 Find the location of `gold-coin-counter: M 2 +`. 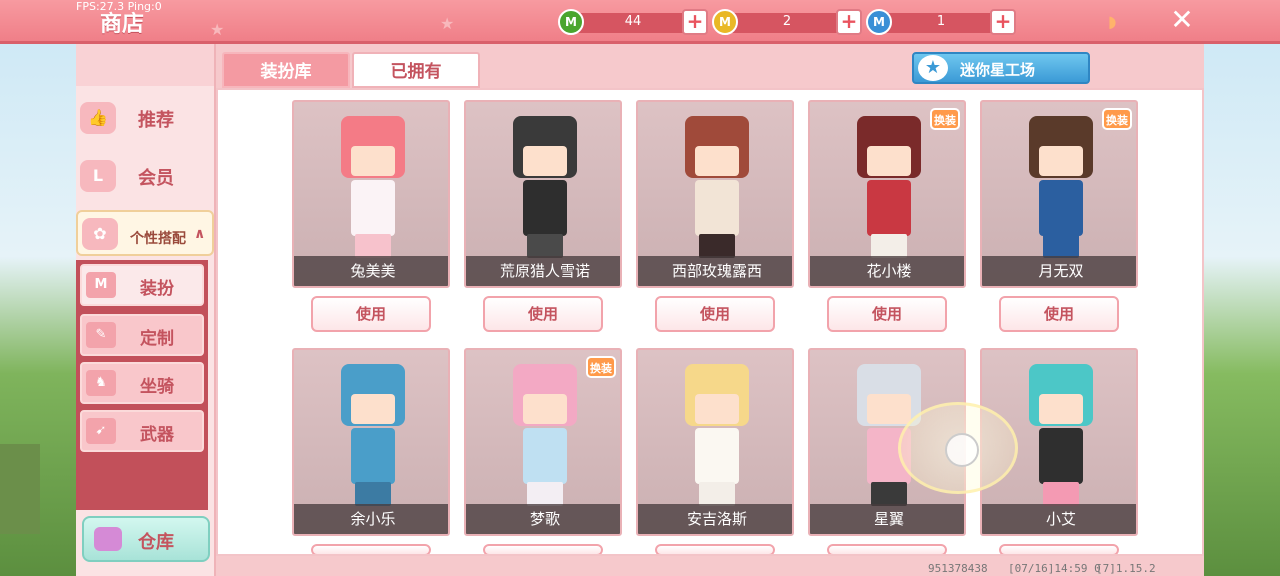

gold-coin-counter: M 2 + is located at coordinates (787, 22).